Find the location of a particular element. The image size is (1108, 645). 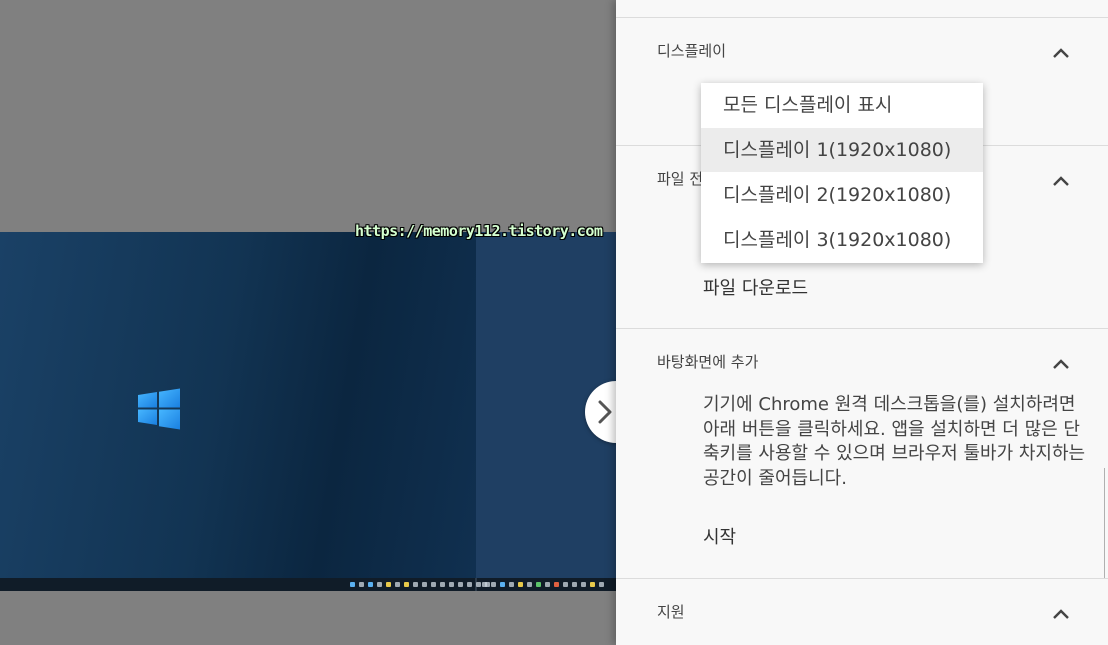

display-option-all: 모든 디스플레이 표시 is located at coordinates (842, 105).